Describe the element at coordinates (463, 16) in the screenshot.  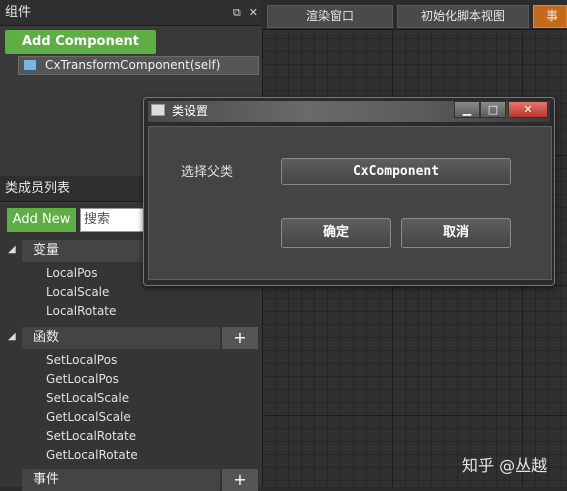
I see `tab-init-script-view: 初始化脚本视图` at that location.